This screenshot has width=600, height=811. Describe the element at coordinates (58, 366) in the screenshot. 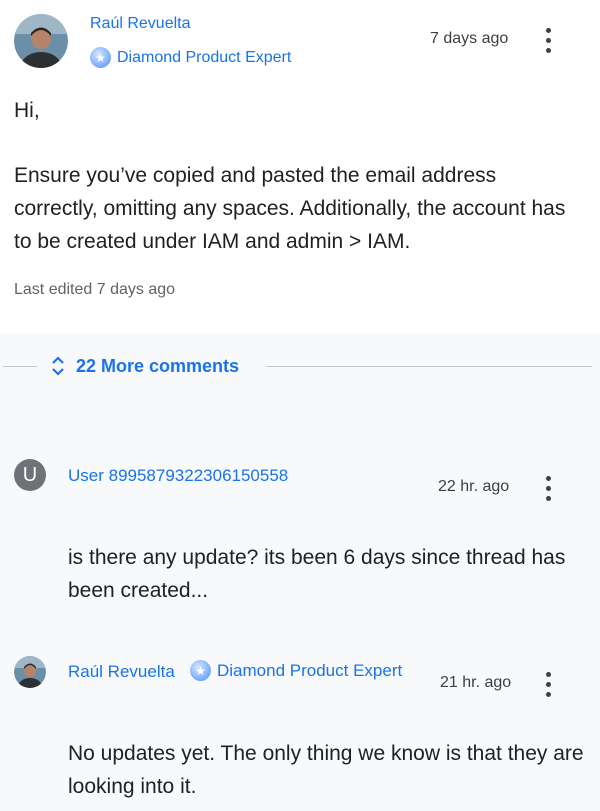

I see `unfold-more-icon` at that location.